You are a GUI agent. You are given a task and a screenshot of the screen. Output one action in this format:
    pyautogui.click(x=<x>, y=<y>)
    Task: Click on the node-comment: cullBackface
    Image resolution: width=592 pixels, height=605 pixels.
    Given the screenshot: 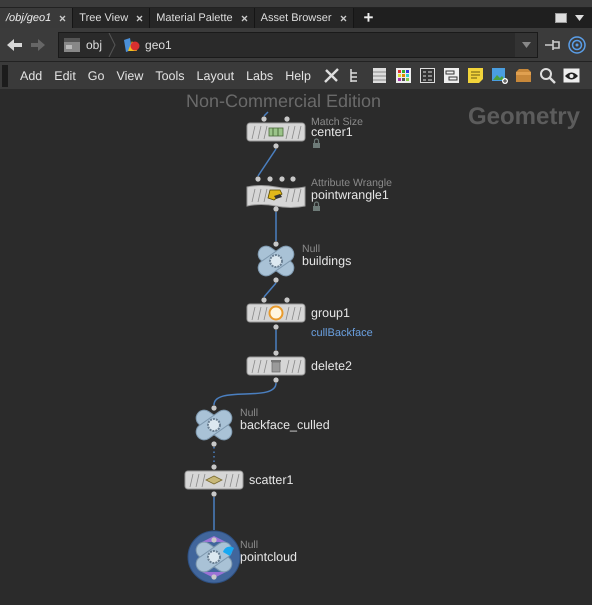 What is the action you would take?
    pyautogui.click(x=342, y=333)
    